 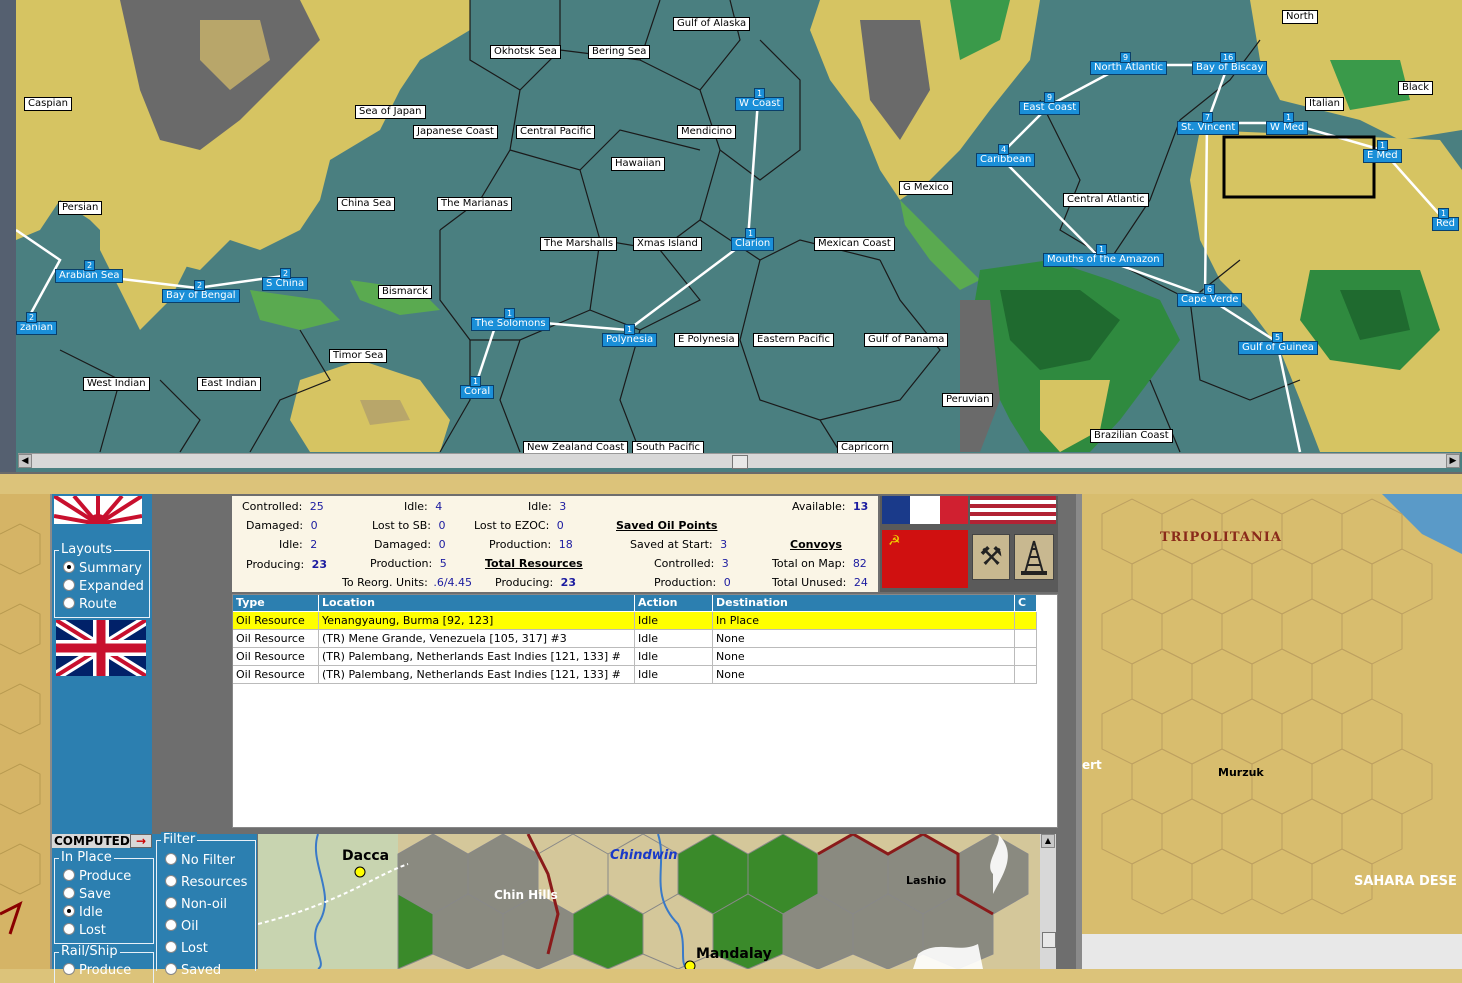 What do you see at coordinates (1026, 603) in the screenshot?
I see `col-header-c: C` at bounding box center [1026, 603].